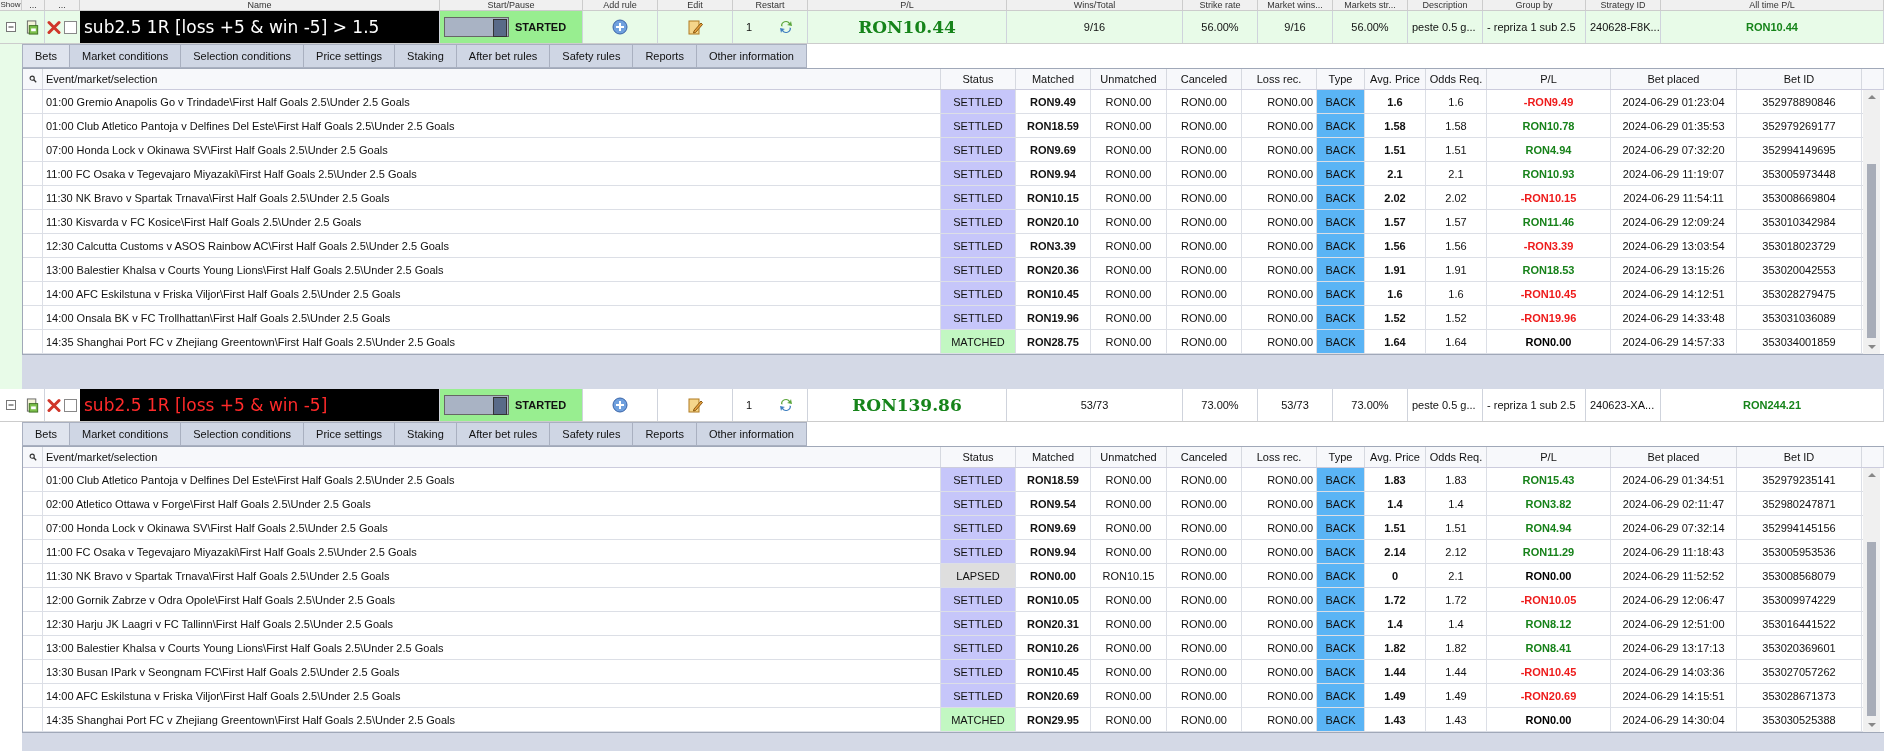  I want to click on table-cell: RON29.95, so click(1053, 719).